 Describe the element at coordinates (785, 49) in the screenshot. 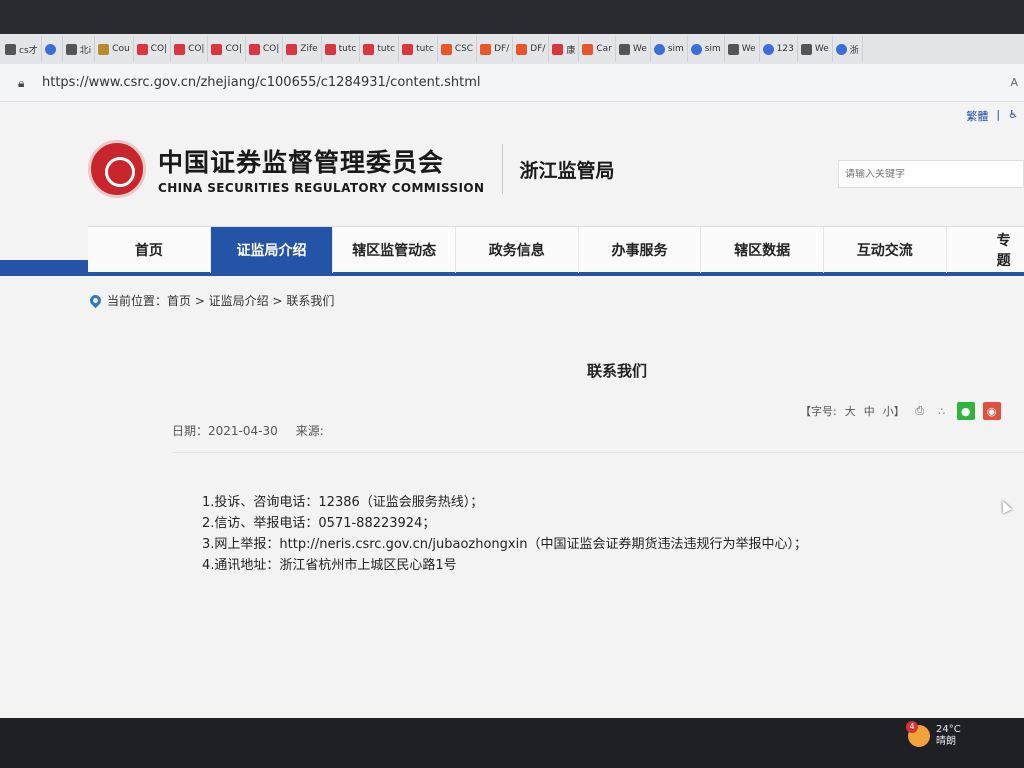

I see `tab-label: 123` at that location.